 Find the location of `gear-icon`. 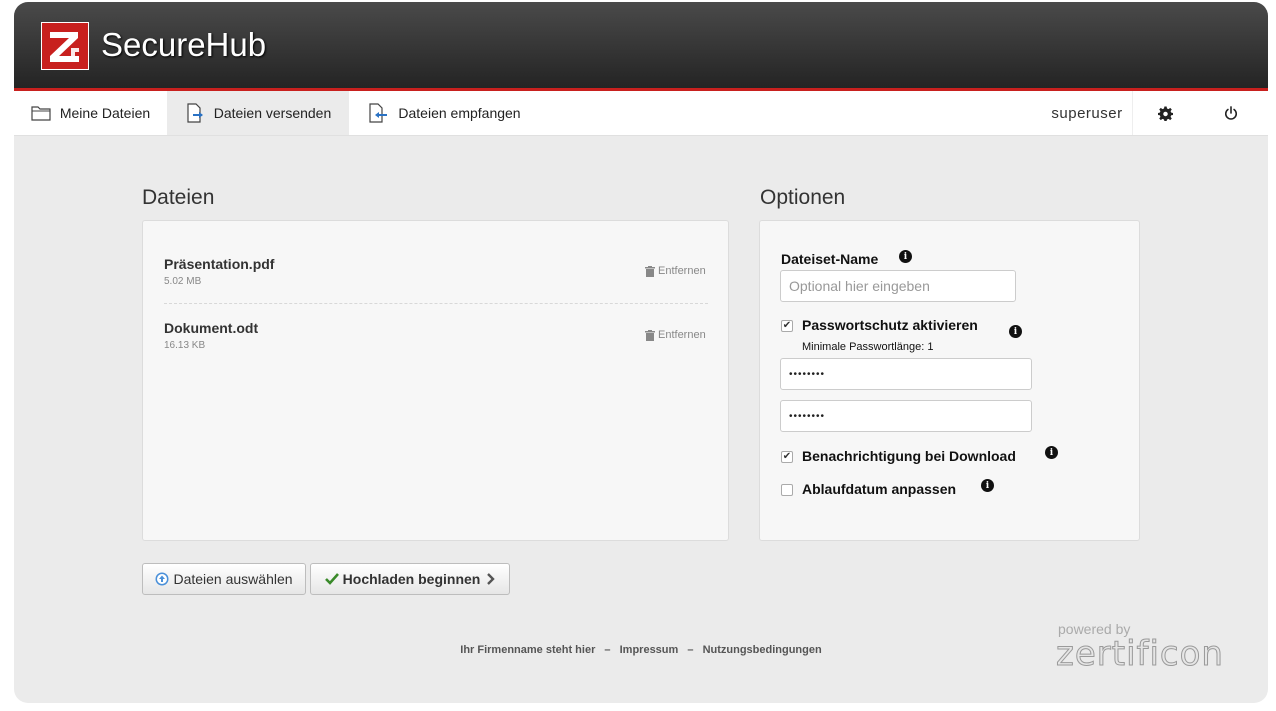

gear-icon is located at coordinates (1165, 113).